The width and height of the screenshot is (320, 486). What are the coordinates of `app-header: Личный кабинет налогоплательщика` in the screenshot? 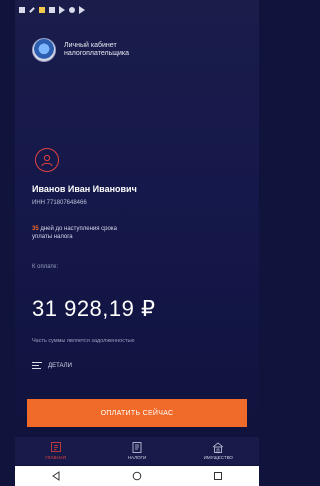 It's located at (80, 50).